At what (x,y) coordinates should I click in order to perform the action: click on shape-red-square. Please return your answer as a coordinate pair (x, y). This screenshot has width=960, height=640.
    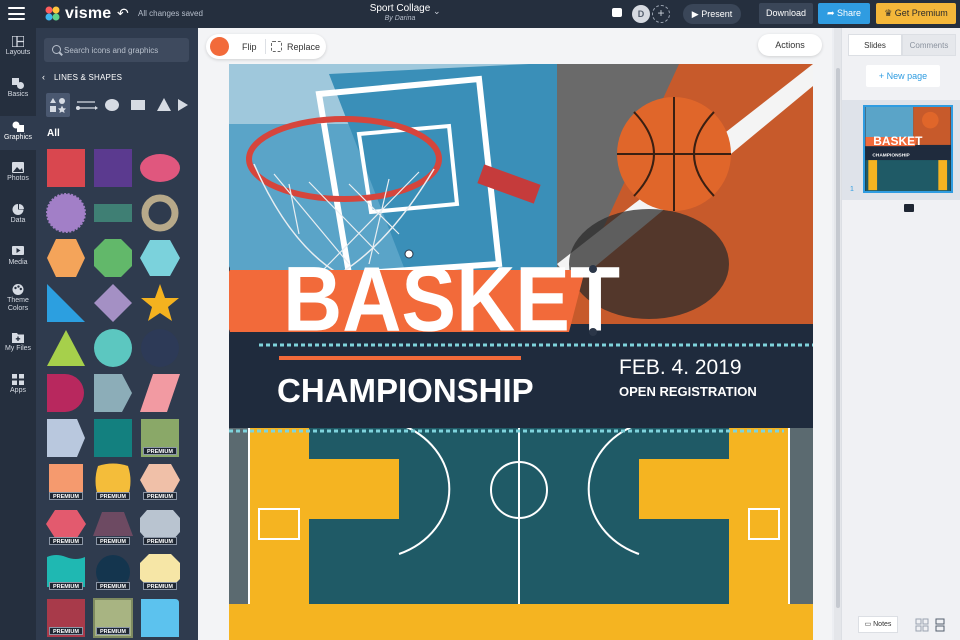
    Looking at the image, I should click on (66, 168).